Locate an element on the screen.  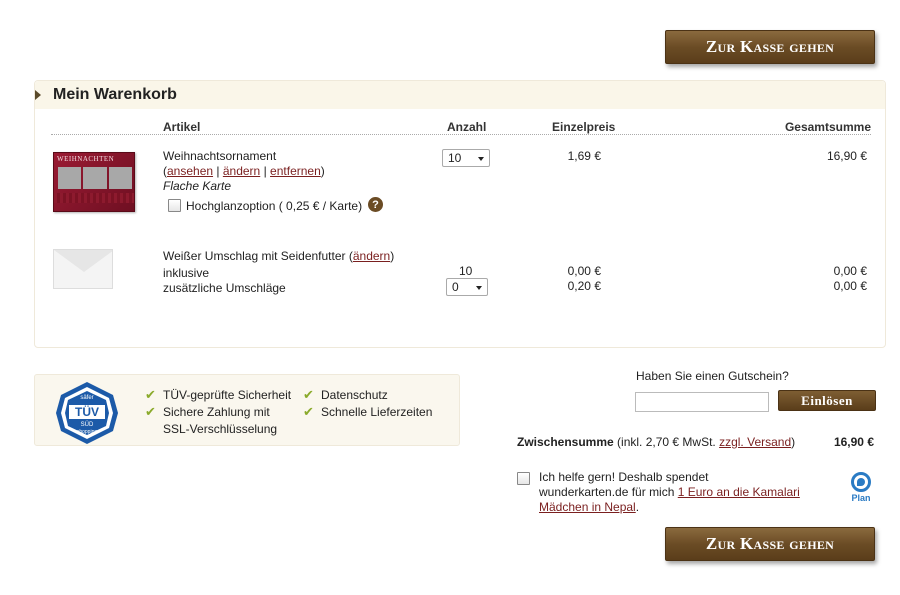
item1-quantity-select: 10 is located at coordinates (466, 158).